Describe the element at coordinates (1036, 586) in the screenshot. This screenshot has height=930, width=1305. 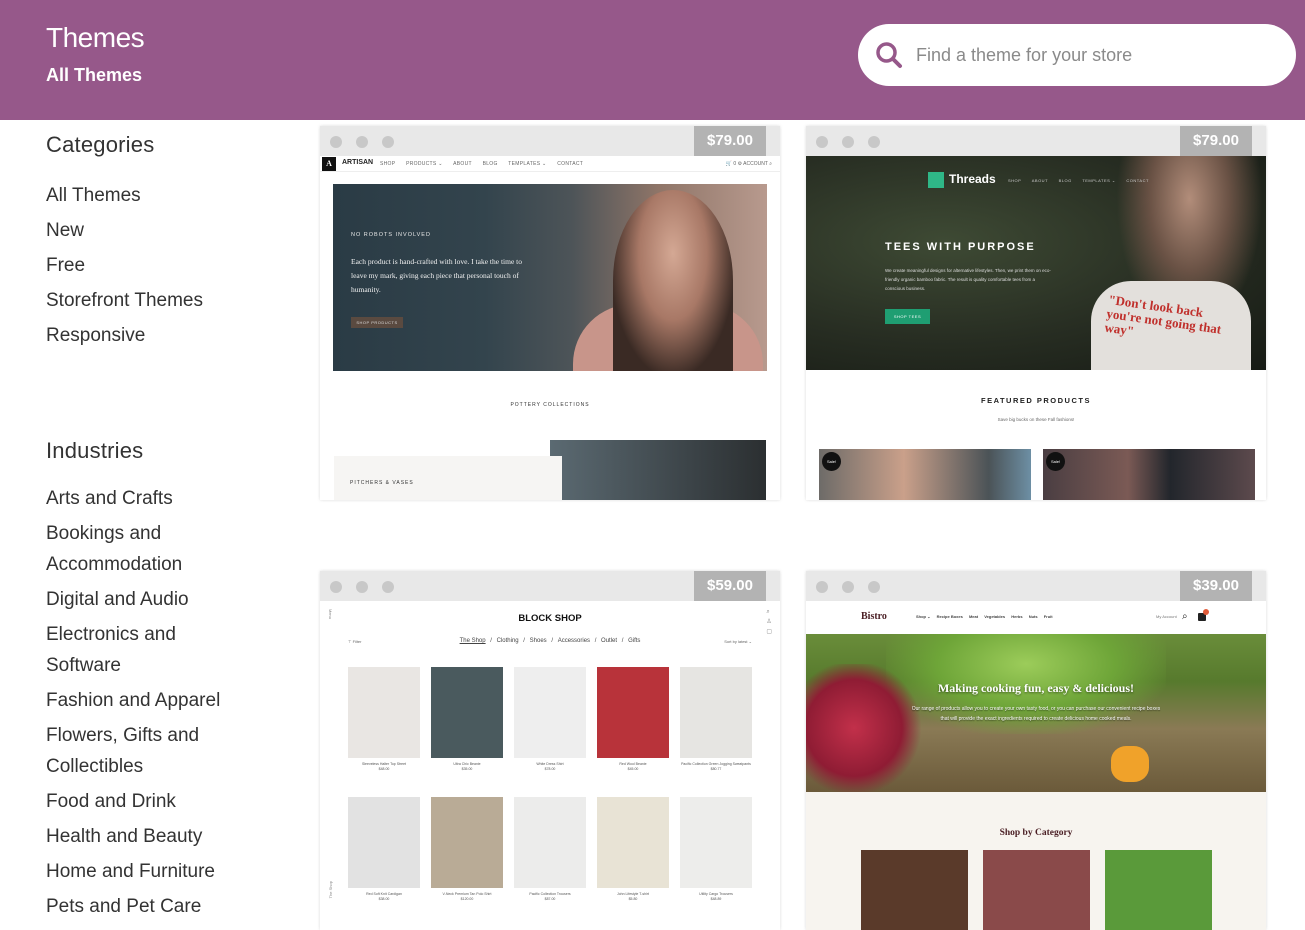
I see `browser-bar: $39.00` at that location.